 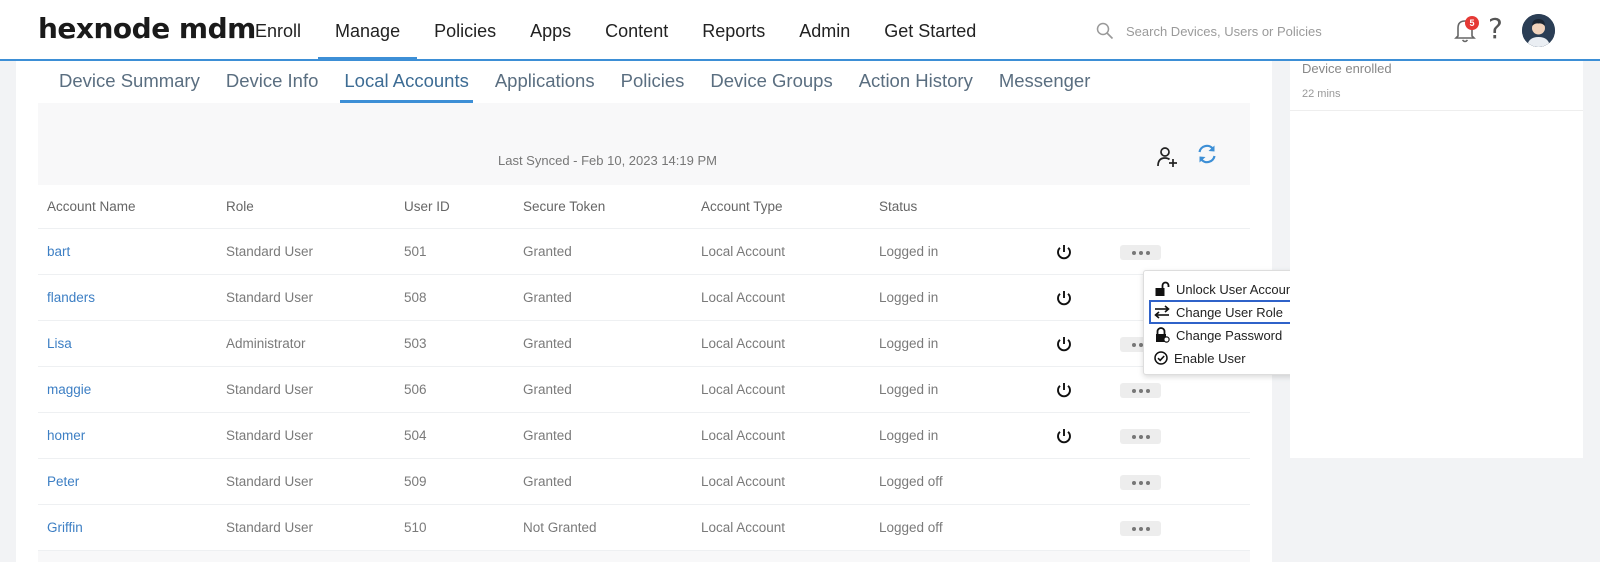 What do you see at coordinates (607, 160) in the screenshot?
I see `last-synced-text: Last Synced - Feb 10, 2023 14:19 PM` at bounding box center [607, 160].